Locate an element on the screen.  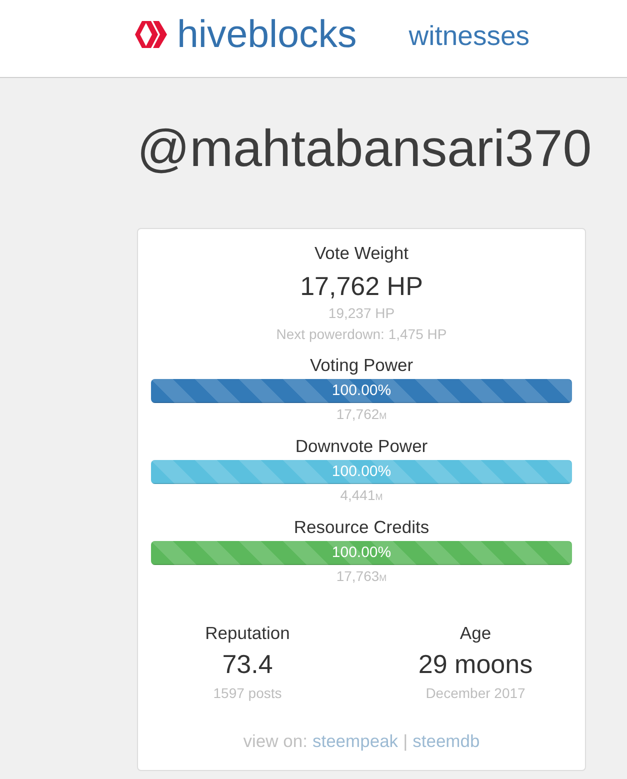
stat-note: December 2017 is located at coordinates (476, 693).